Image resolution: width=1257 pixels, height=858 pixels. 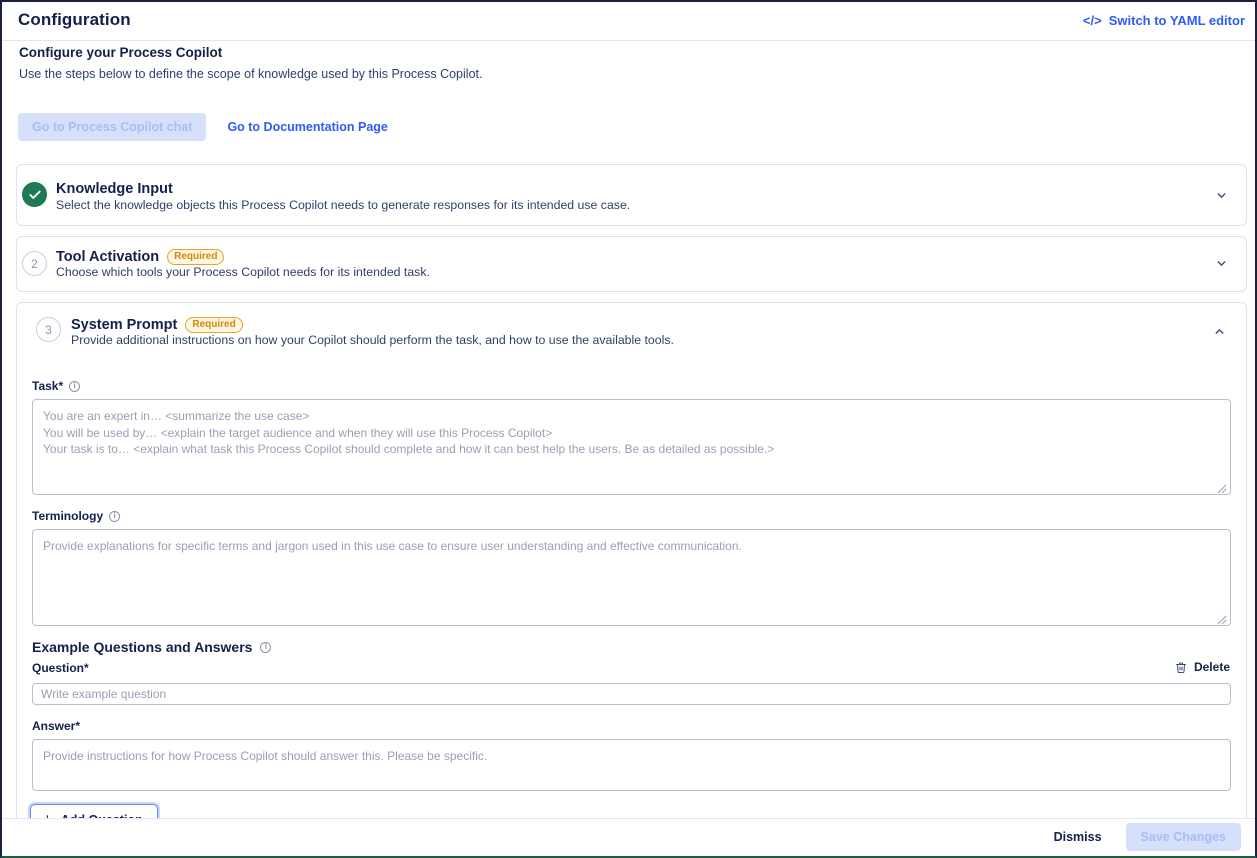 What do you see at coordinates (108, 257) in the screenshot?
I see `section-title-text-2: Tool Activation` at bounding box center [108, 257].